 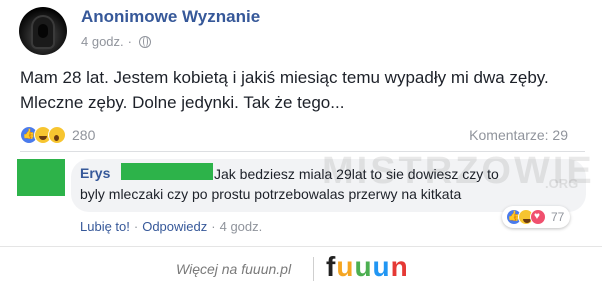 I want to click on reactions-count: 280, so click(x=84, y=135).